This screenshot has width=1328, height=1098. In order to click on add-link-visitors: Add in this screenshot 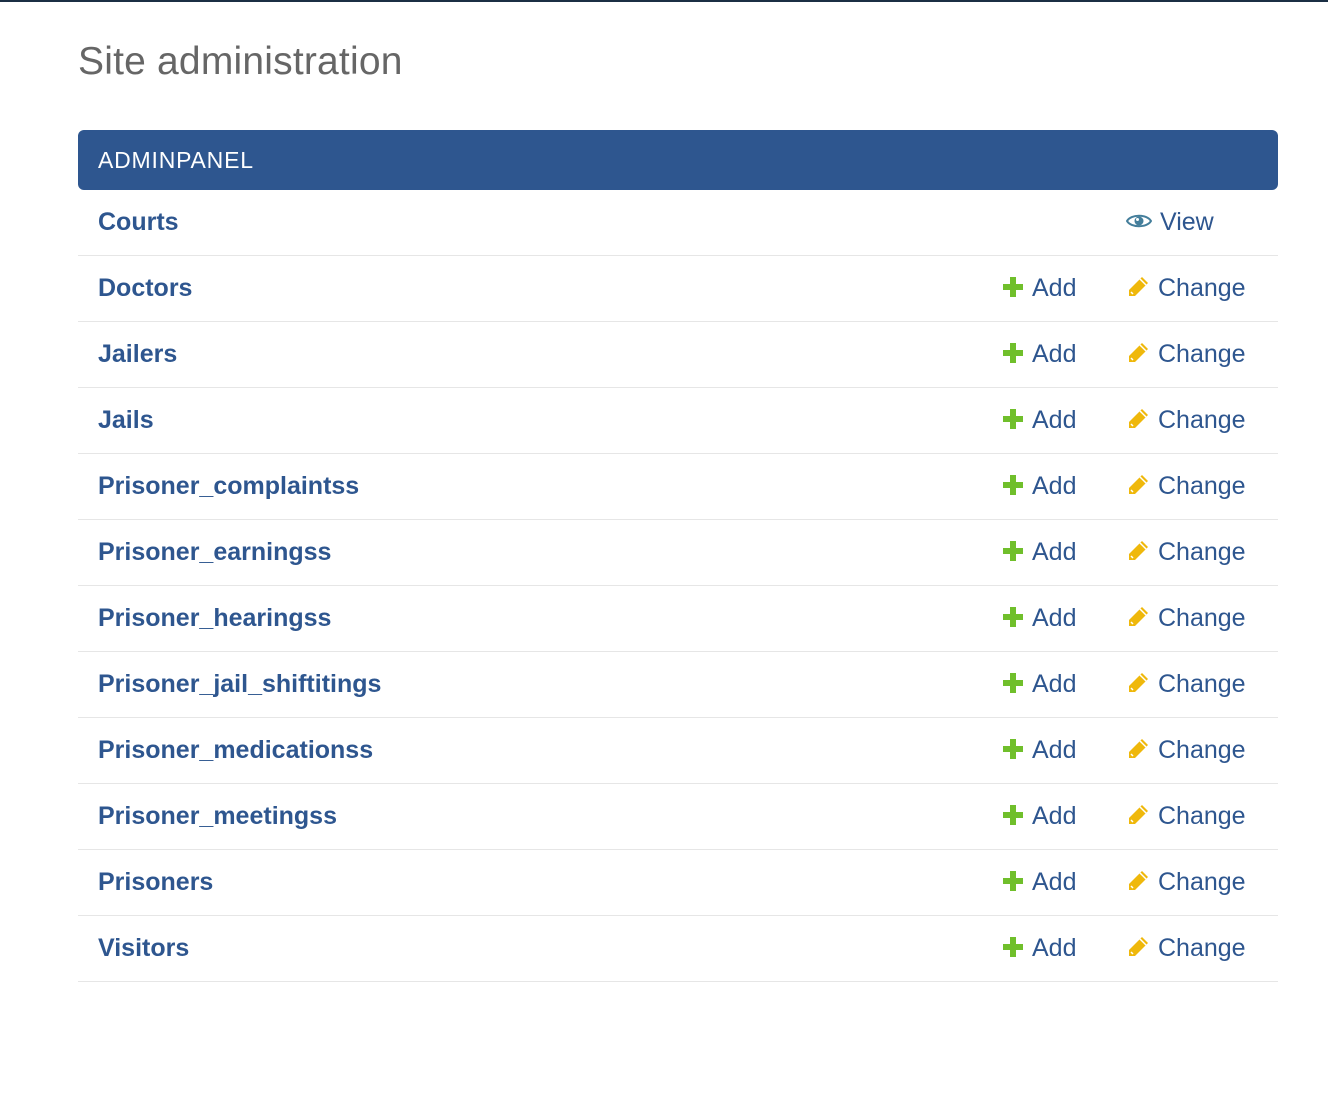, I will do `click(1039, 948)`.